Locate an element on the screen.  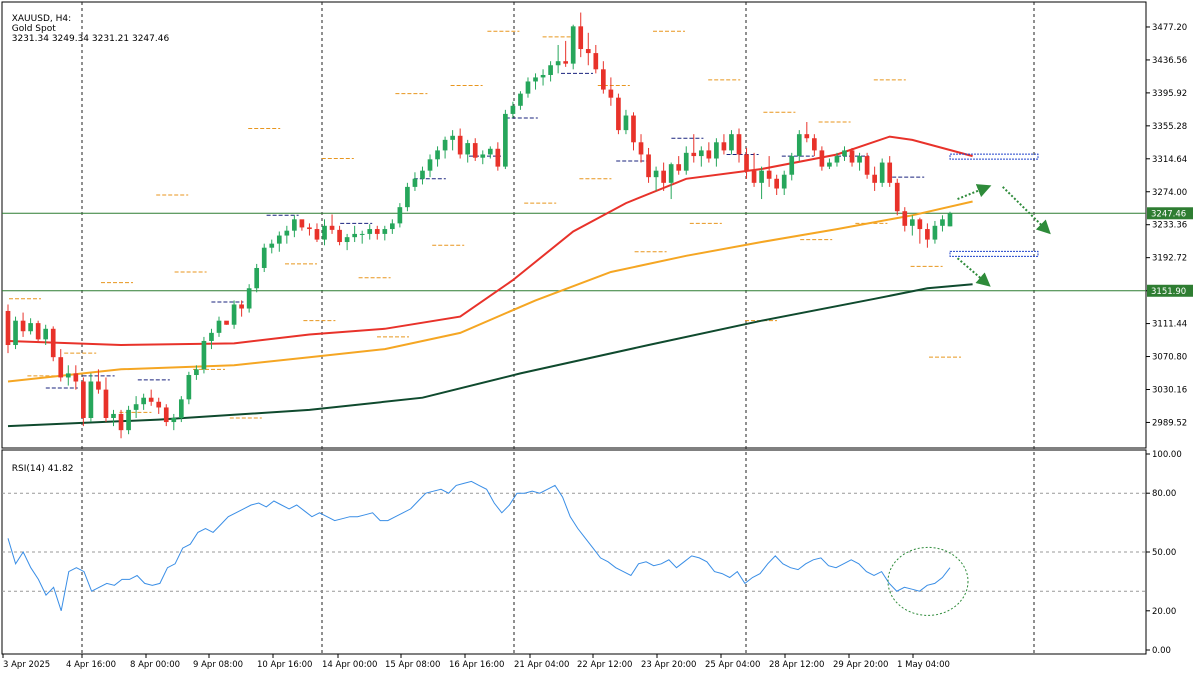
rsi-tick-label: 100.00 is located at coordinates (1167, 455).